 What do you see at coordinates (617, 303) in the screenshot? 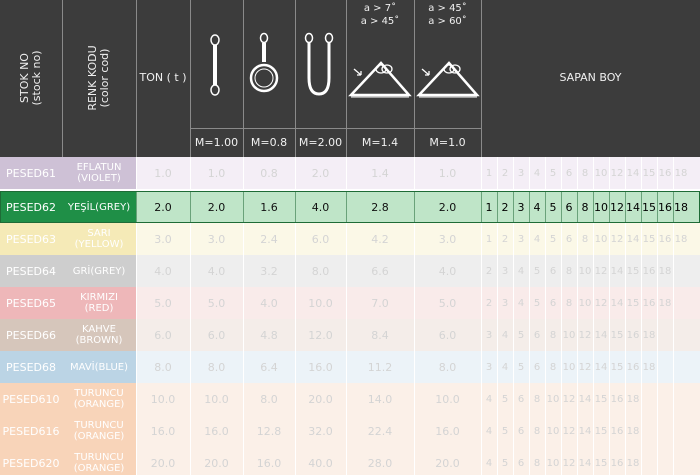
I see `length-cell: 14` at bounding box center [617, 303].